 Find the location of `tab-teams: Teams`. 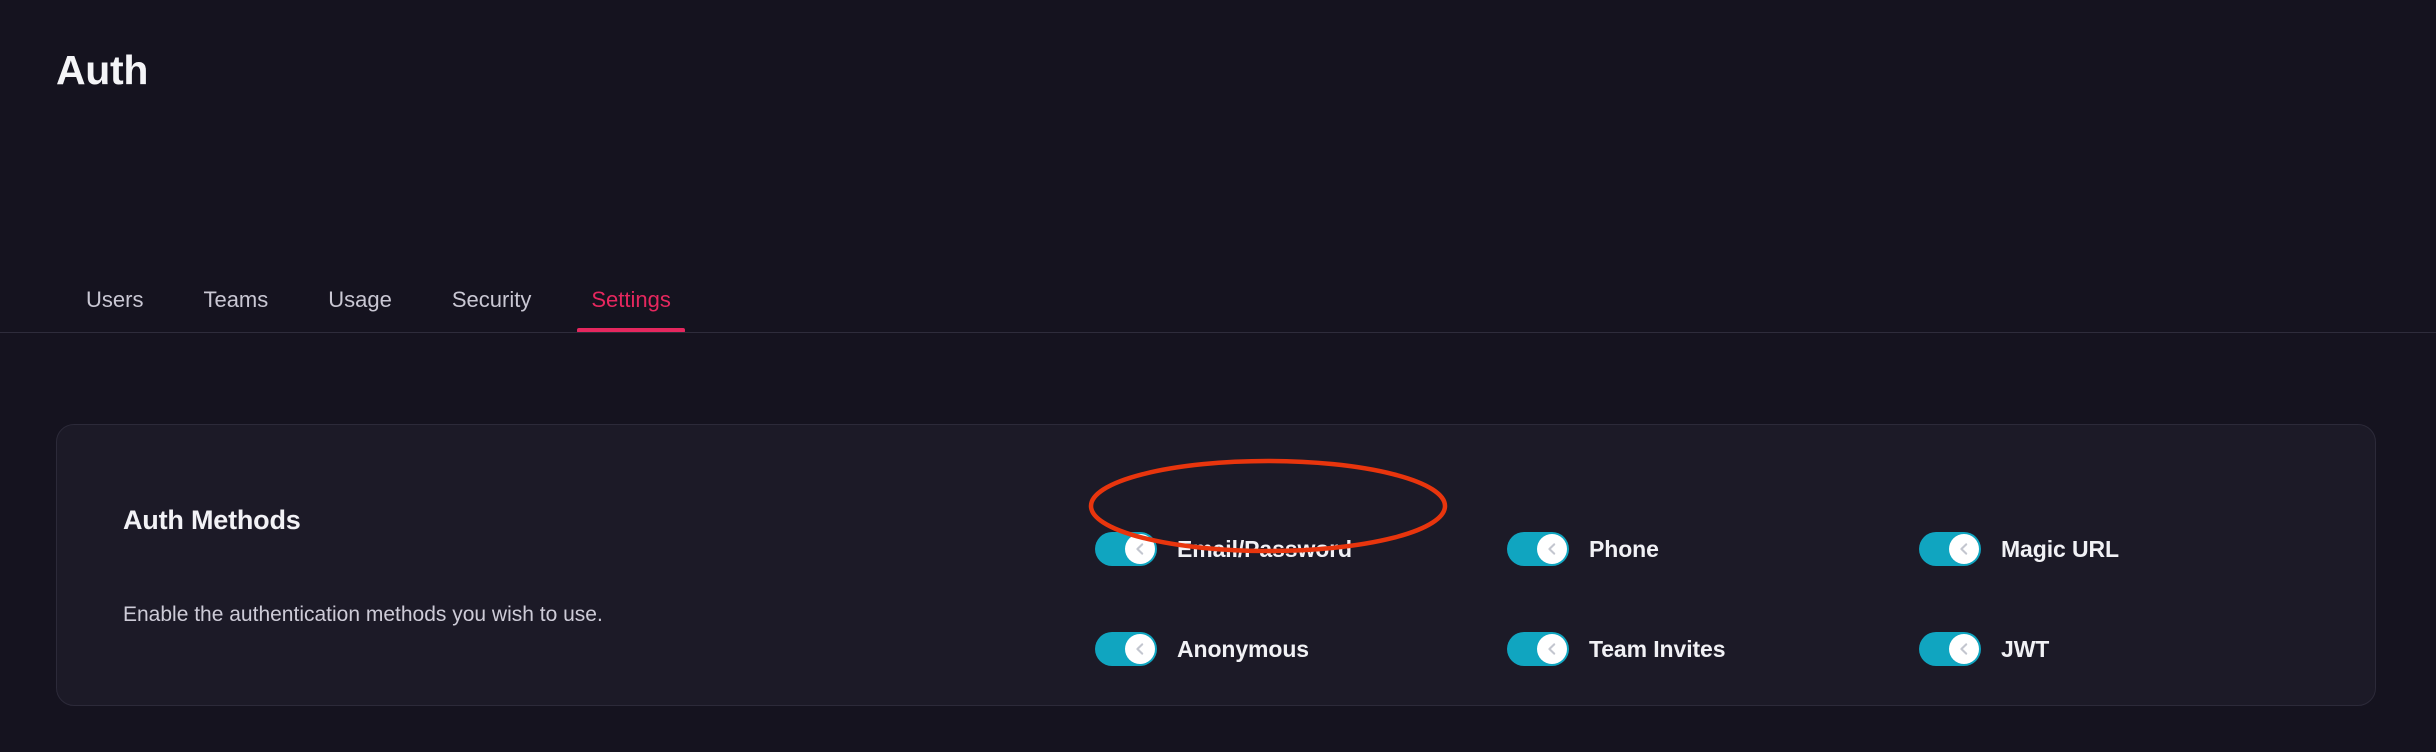

tab-teams: Teams is located at coordinates (235, 290).